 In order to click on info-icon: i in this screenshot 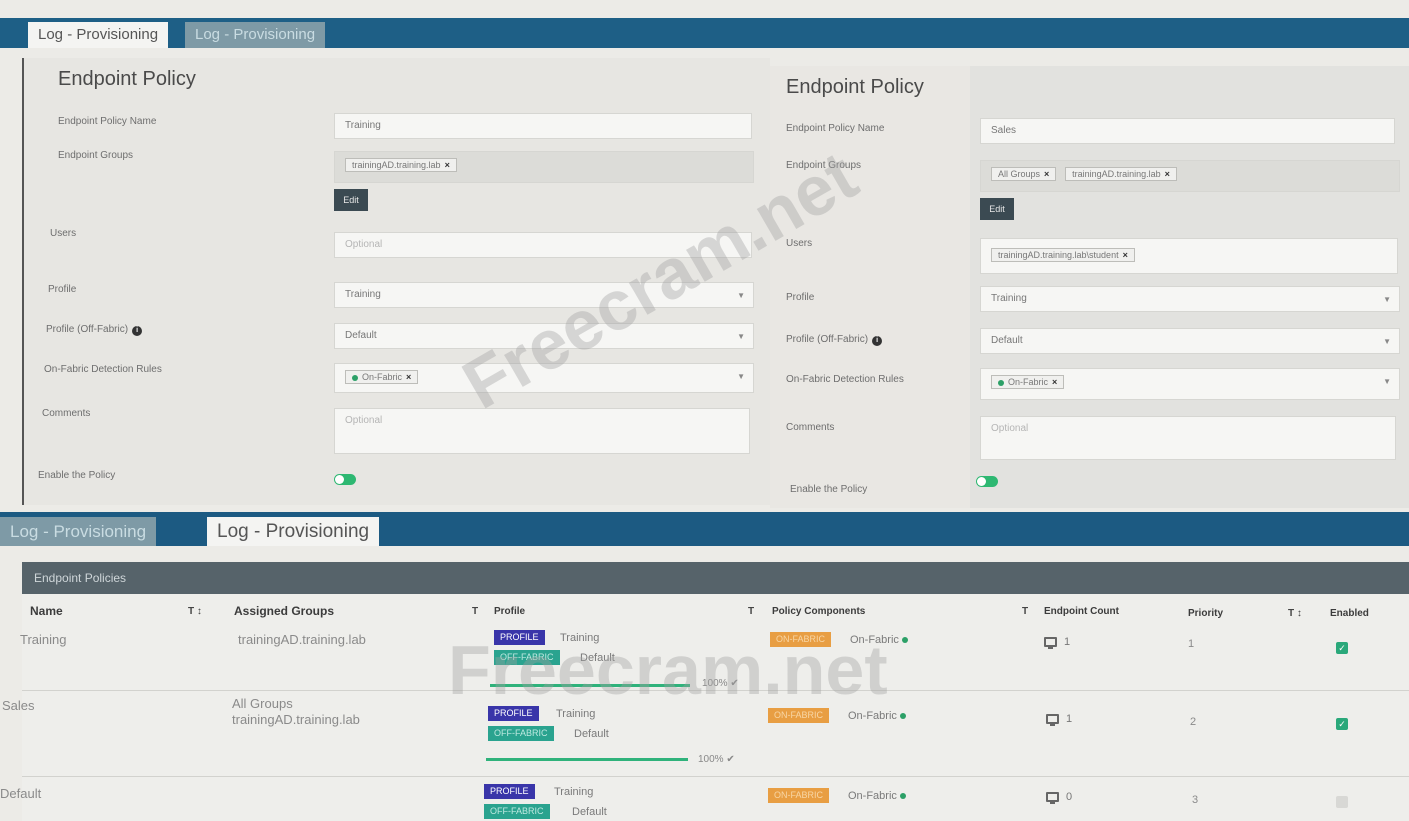, I will do `click(137, 331)`.